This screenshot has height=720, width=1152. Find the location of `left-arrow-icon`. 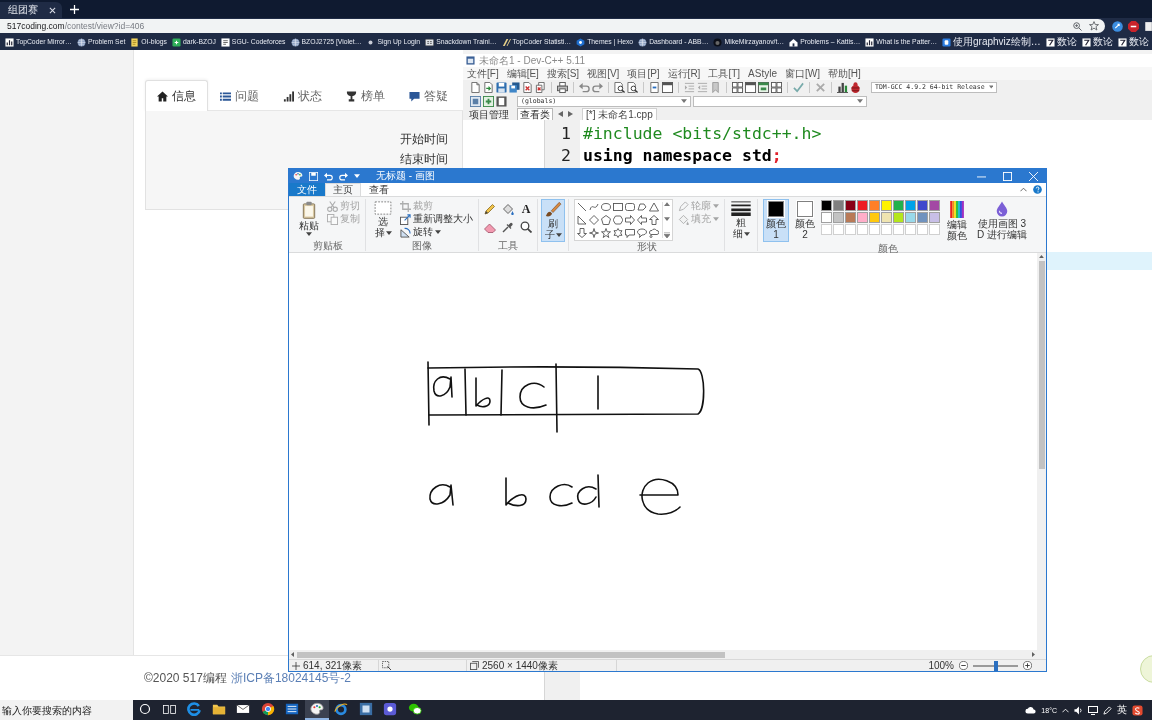

left-arrow-icon is located at coordinates (642, 220).